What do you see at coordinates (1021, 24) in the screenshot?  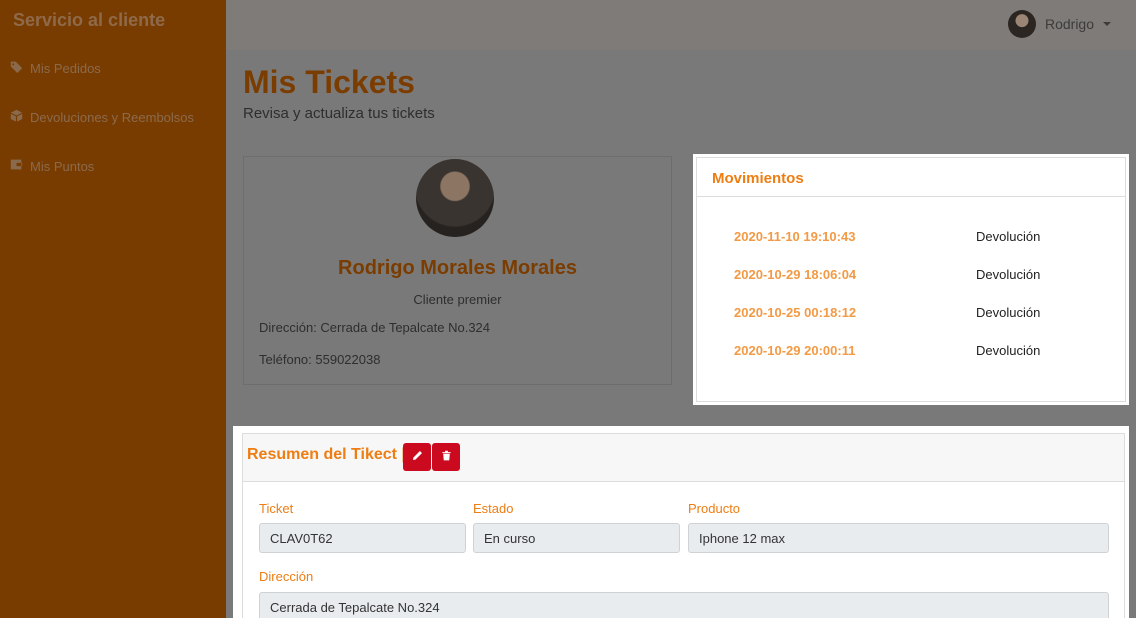 I see `avatar` at bounding box center [1021, 24].